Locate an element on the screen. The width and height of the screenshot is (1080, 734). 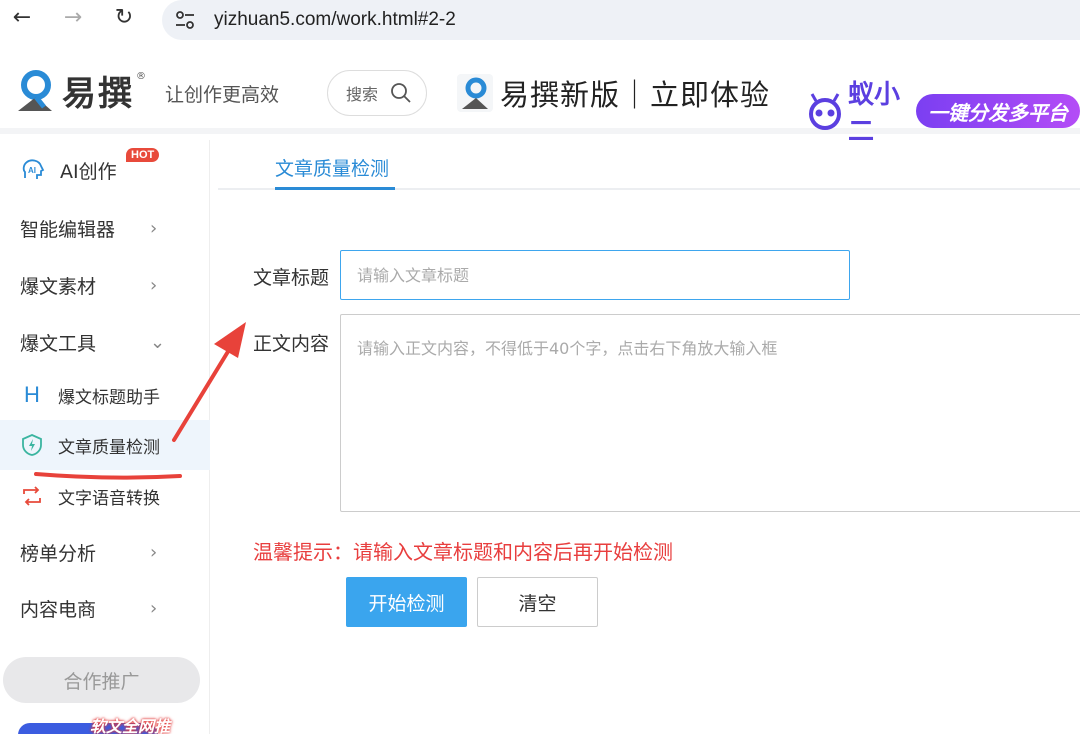
promo-ant: 蚁小二 一键分发多平台 is located at coordinates (943, 111).